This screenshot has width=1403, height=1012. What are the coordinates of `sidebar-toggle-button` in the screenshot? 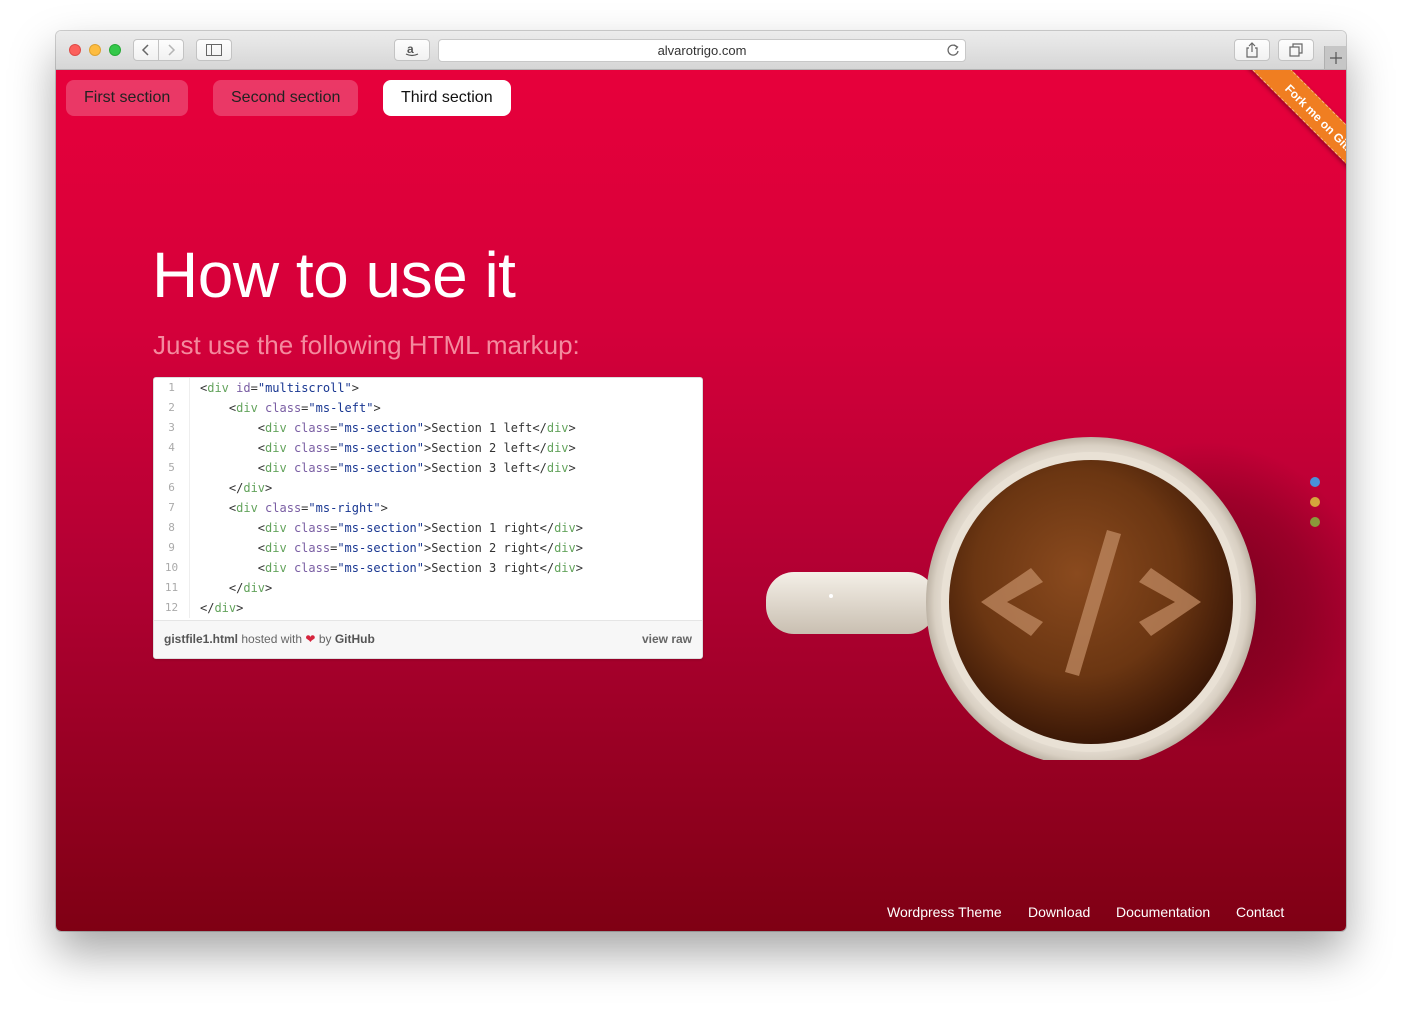 It's located at (214, 50).